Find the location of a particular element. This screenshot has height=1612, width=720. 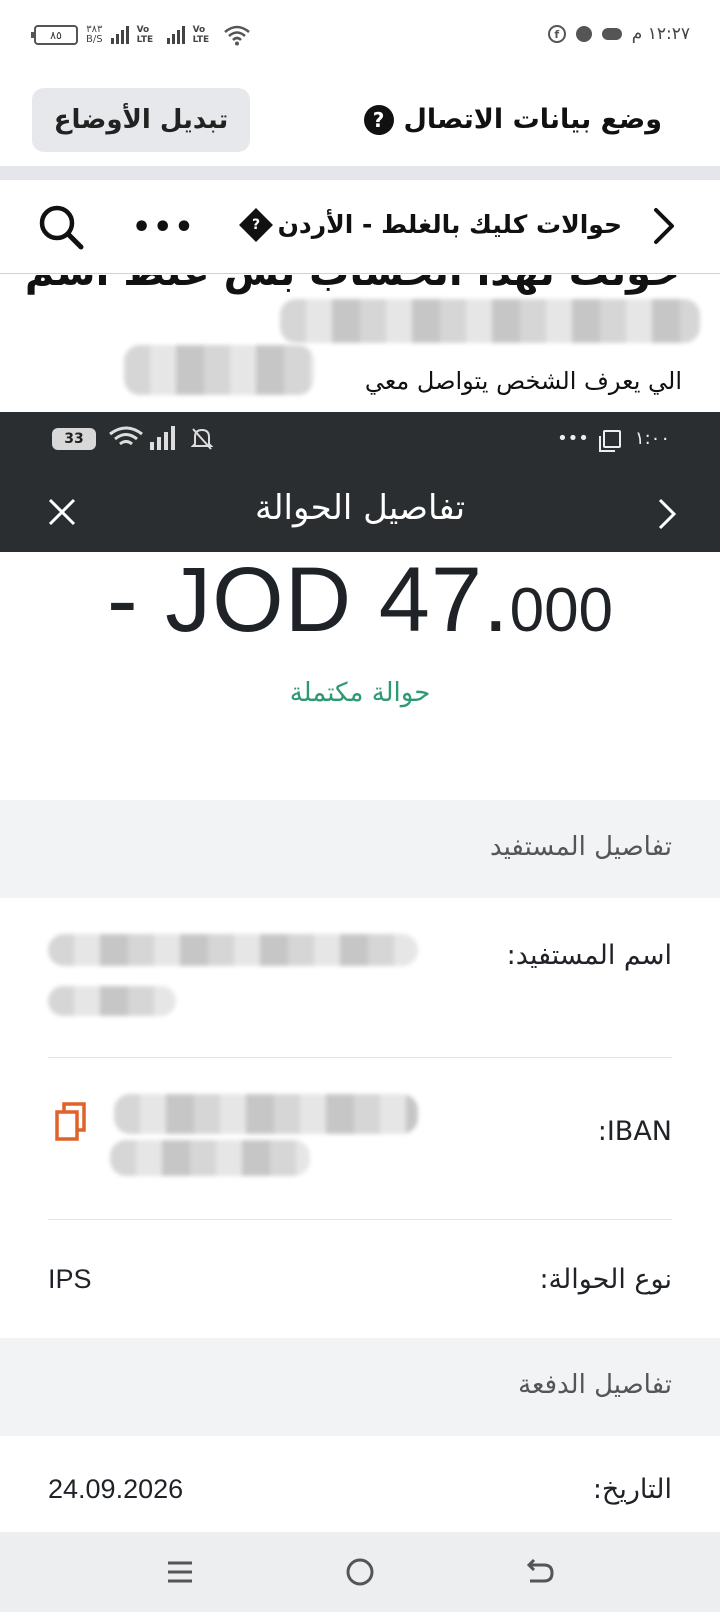

embedded-clock: ١:٠٠ is located at coordinates (652, 438).